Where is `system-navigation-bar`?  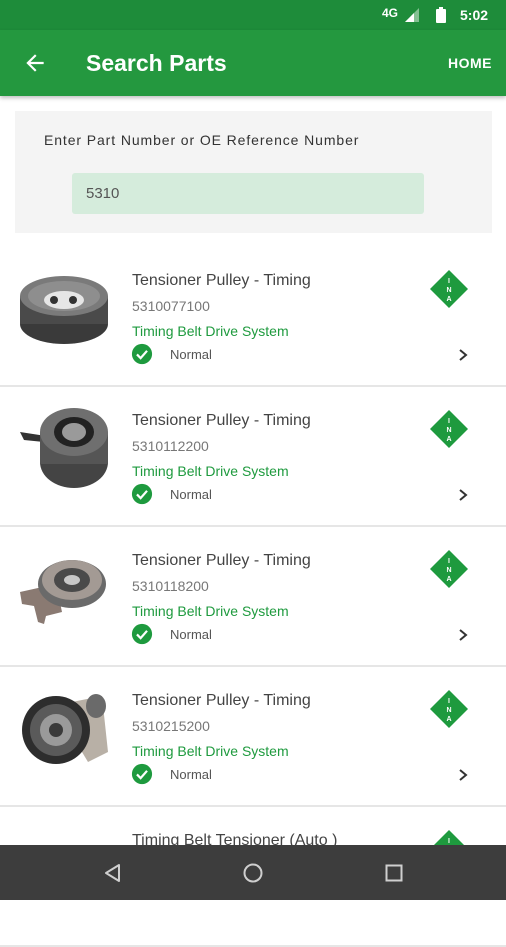
system-navigation-bar is located at coordinates (253, 872).